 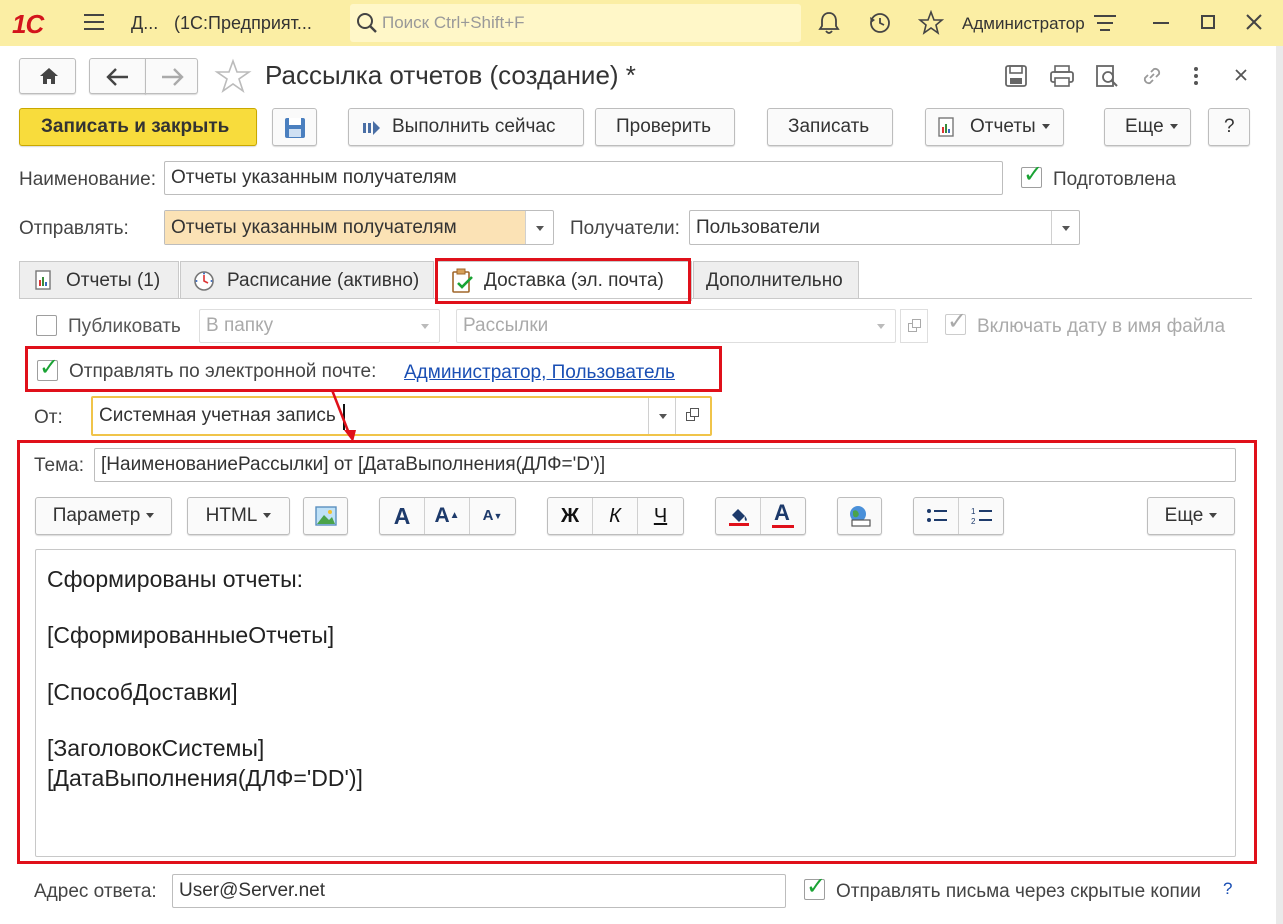 I want to click on link-icon, so click(x=1152, y=76).